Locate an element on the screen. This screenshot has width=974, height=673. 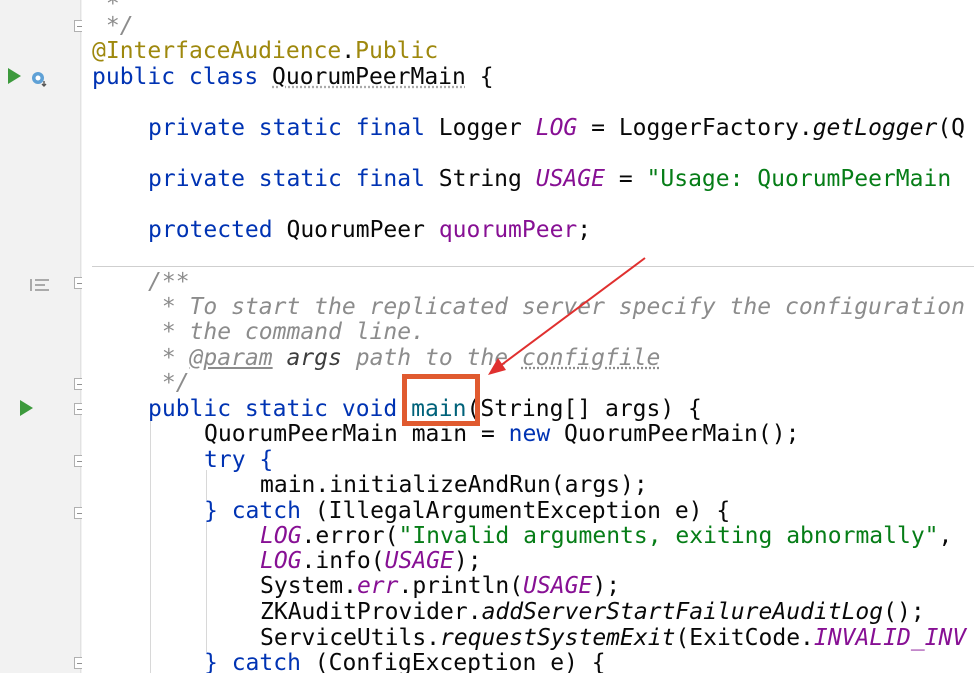
annotation-arrow is located at coordinates (567, 316).